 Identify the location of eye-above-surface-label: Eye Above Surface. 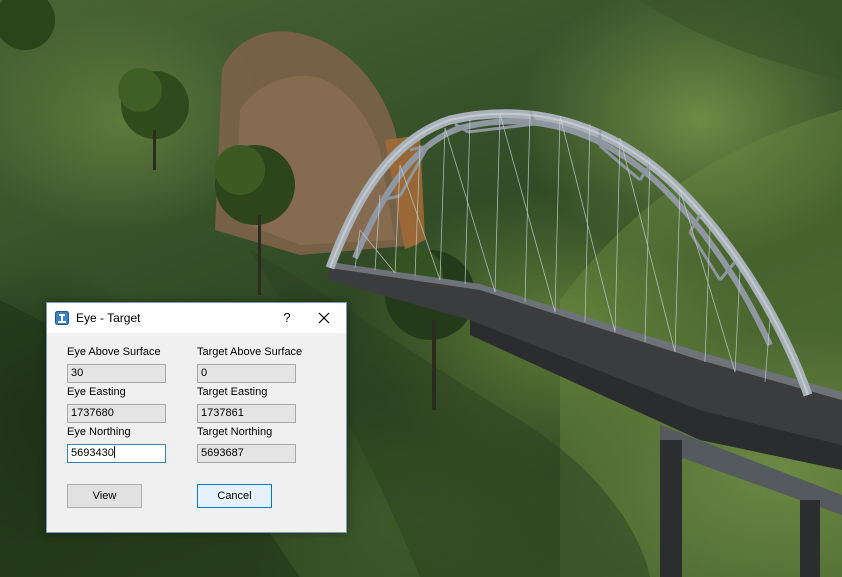
(114, 352).